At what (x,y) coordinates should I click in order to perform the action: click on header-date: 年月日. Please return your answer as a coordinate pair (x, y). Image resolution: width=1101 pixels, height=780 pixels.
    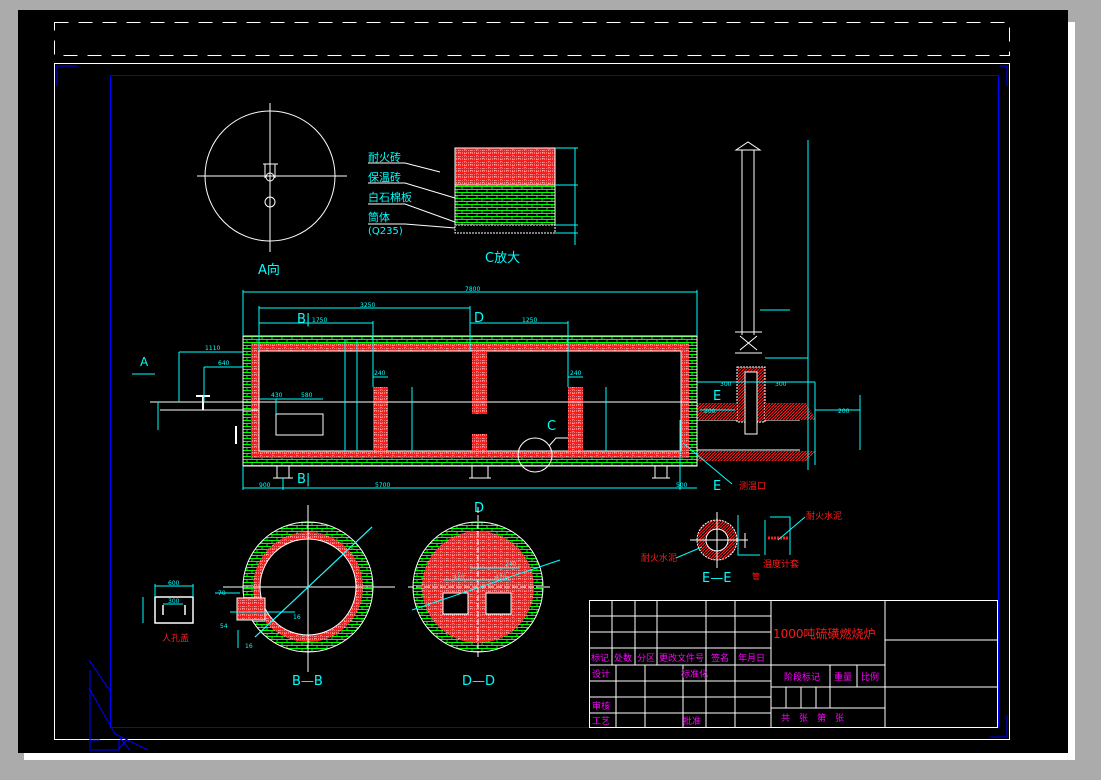
    Looking at the image, I should click on (751, 658).